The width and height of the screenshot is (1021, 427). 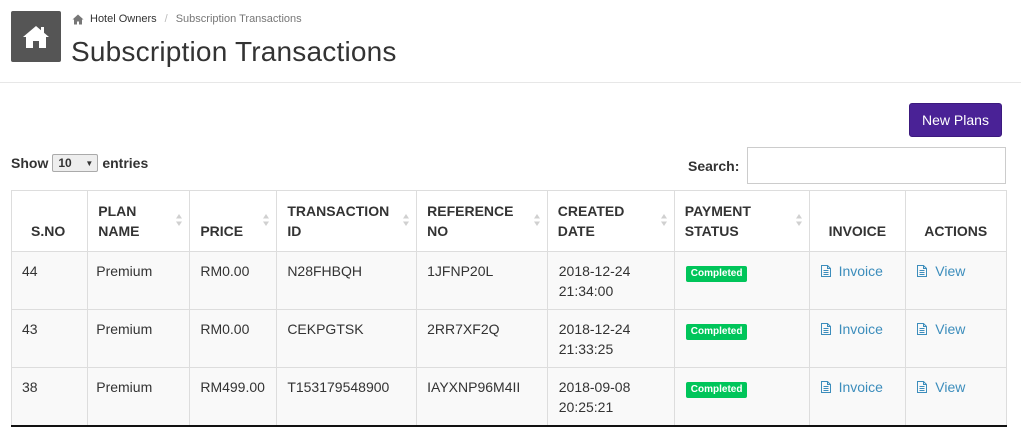 What do you see at coordinates (125, 163) in the screenshot?
I see `entries-label: entries` at bounding box center [125, 163].